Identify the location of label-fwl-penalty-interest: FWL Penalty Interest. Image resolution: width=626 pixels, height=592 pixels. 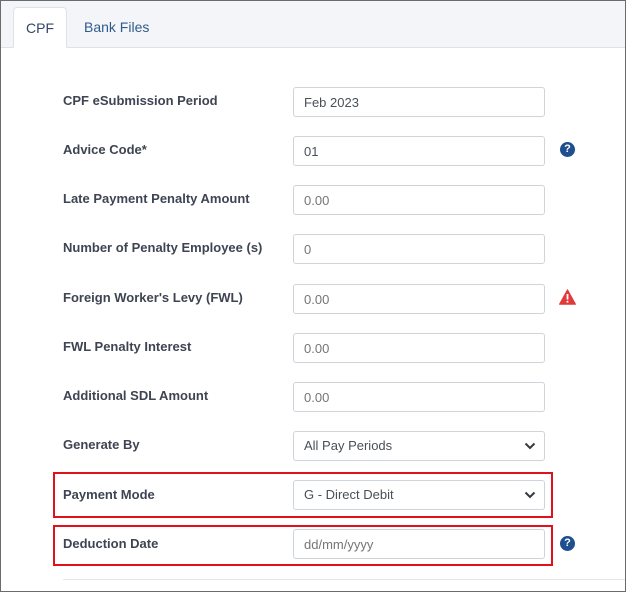
(127, 346).